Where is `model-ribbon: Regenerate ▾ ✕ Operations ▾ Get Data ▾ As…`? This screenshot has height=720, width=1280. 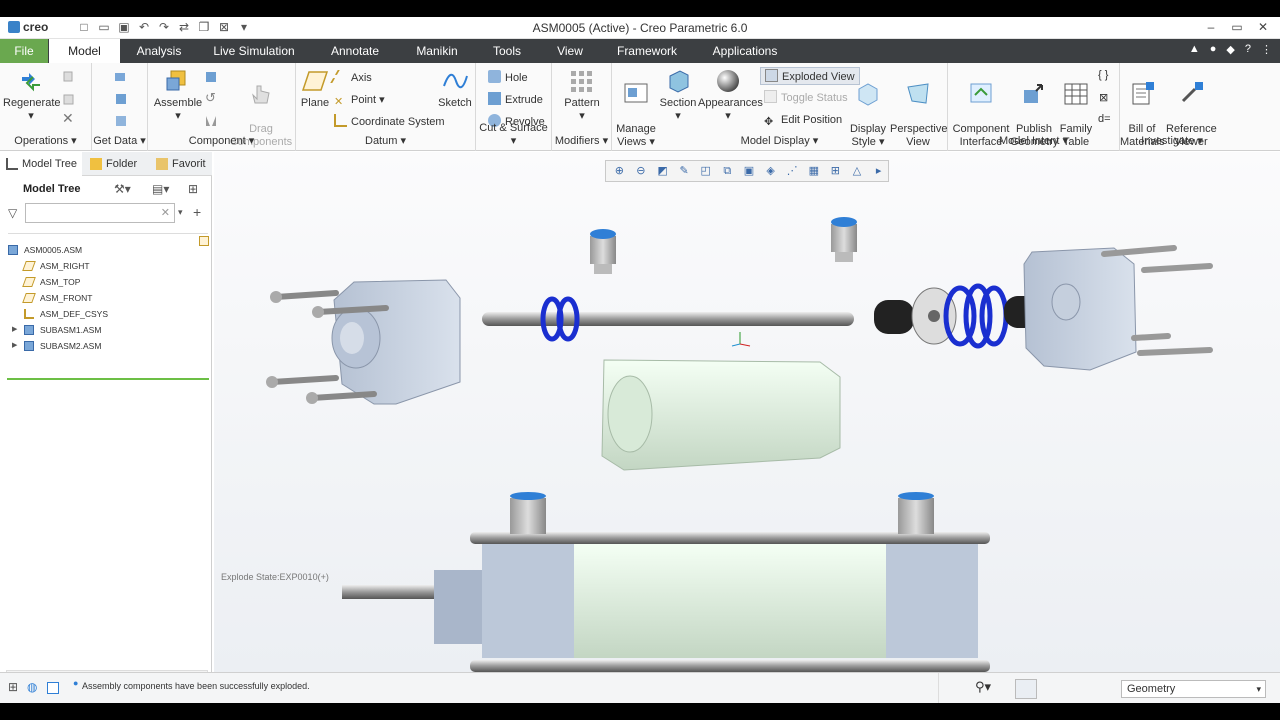 model-ribbon: Regenerate ▾ ✕ Operations ▾ Get Data ▾ As… is located at coordinates (640, 107).